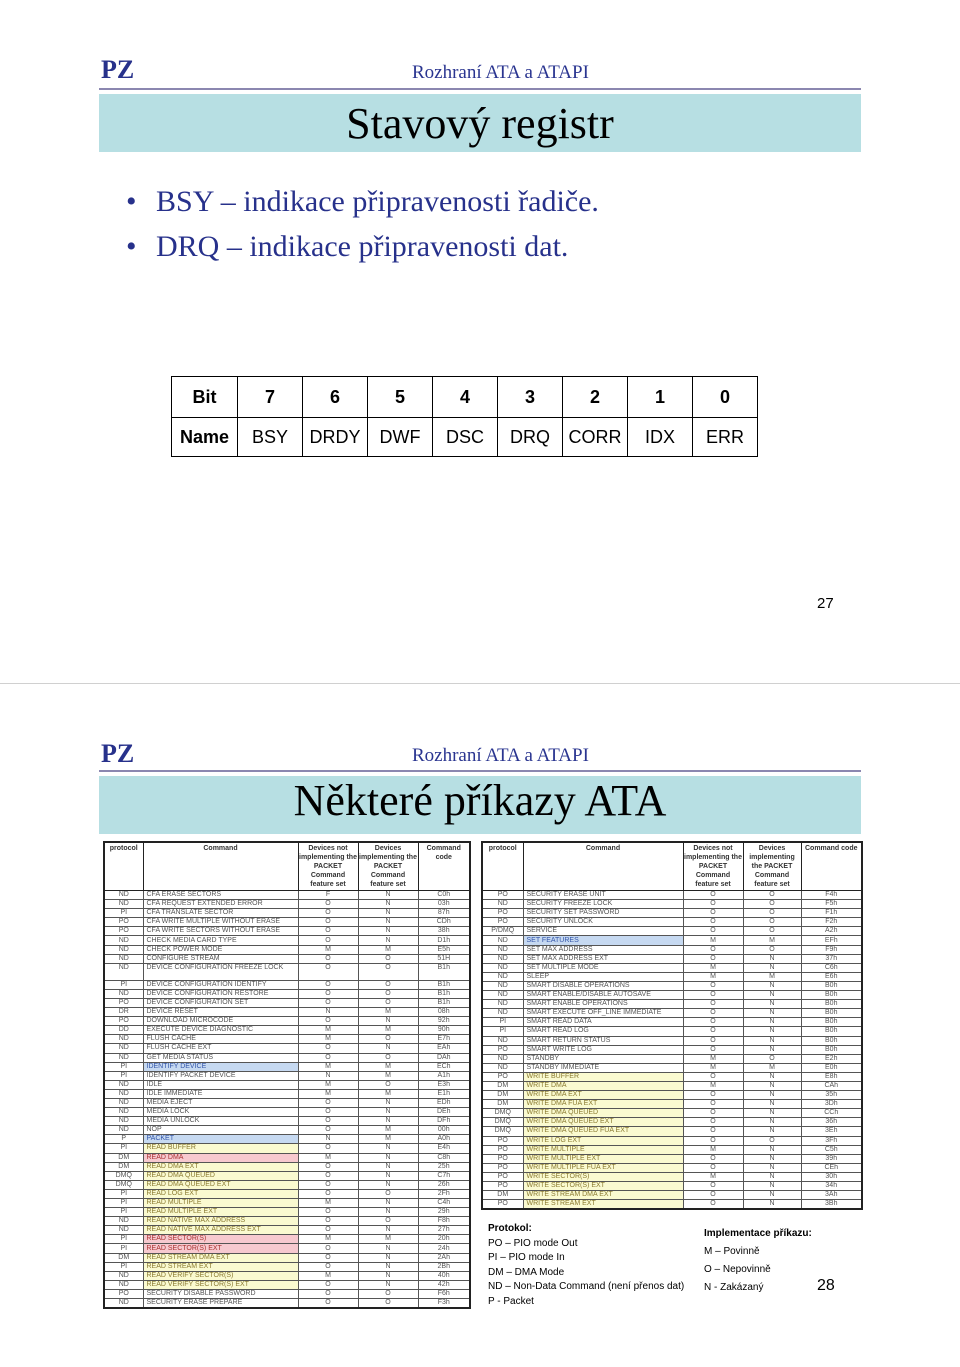  Describe the element at coordinates (220, 1121) in the screenshot. I see `command-cell: MEDIA UNLOCK` at that location.